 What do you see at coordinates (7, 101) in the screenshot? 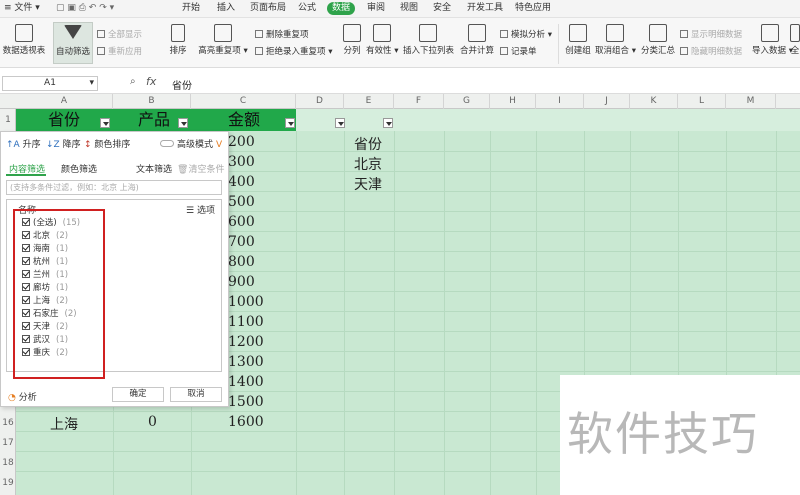
I see `select-all-corner` at bounding box center [7, 101].